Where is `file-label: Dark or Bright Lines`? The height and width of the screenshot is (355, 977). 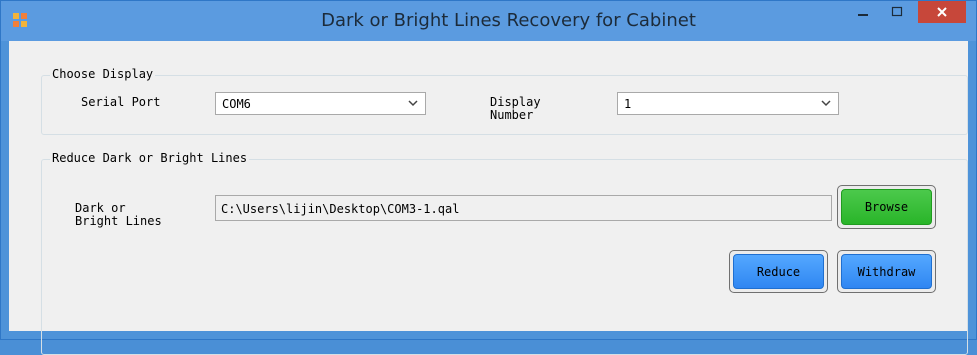 file-label: Dark or Bright Lines is located at coordinates (118, 214).